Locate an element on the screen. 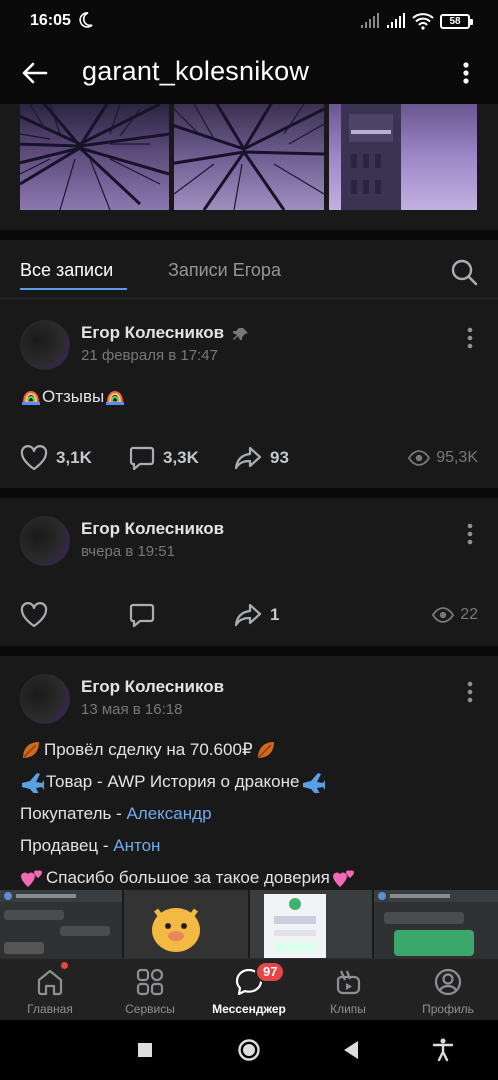 This screenshot has width=498, height=1080. share-button: 93 is located at coordinates (261, 458).